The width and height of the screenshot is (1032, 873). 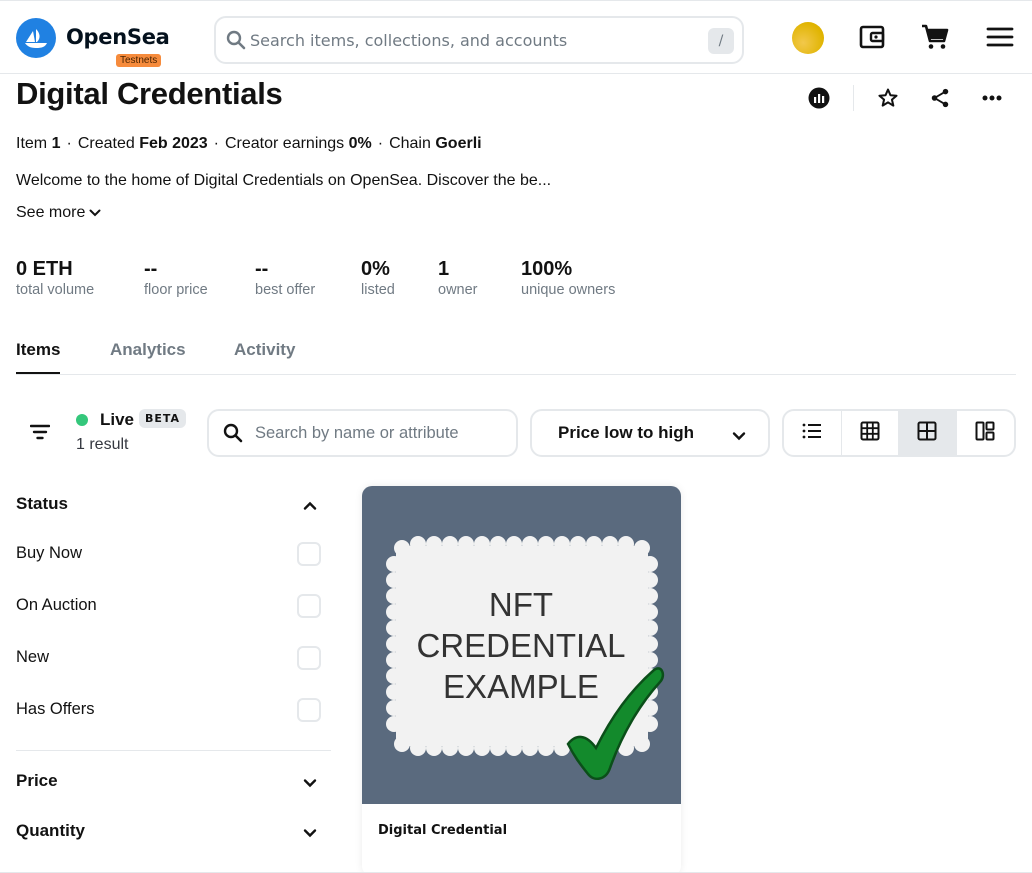 What do you see at coordinates (82, 420) in the screenshot?
I see `live-status-dot` at bounding box center [82, 420].